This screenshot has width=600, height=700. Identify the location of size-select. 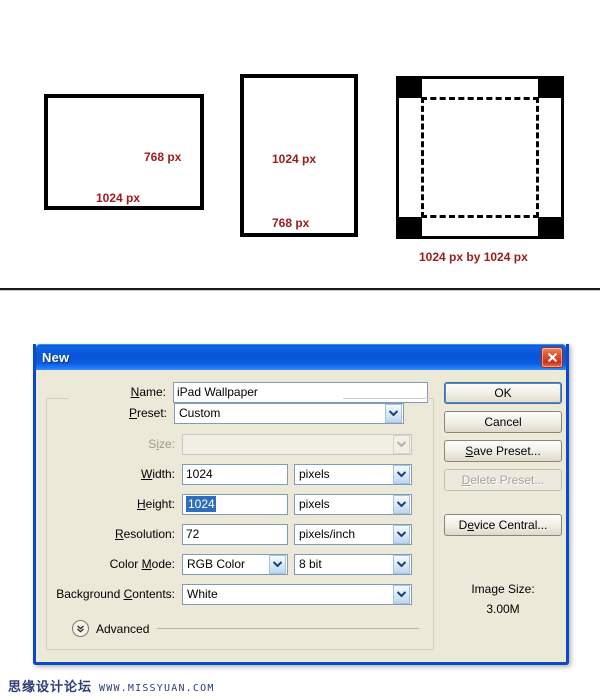
(297, 444).